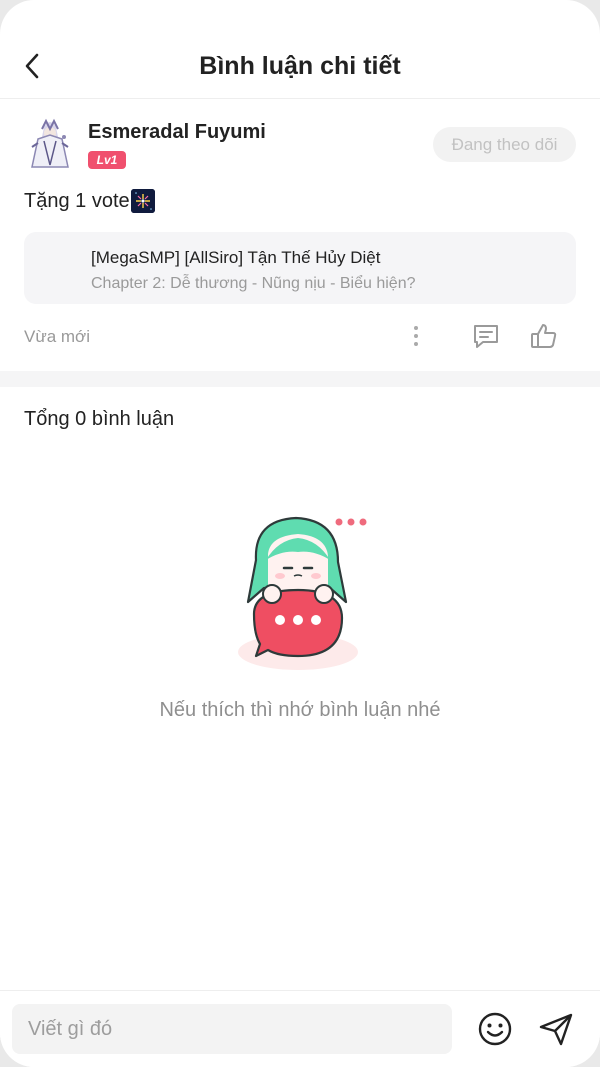  I want to click on story-title: [MegaSMP] [AllSiro] Tận Thế Hủy Diệt, so click(236, 257).